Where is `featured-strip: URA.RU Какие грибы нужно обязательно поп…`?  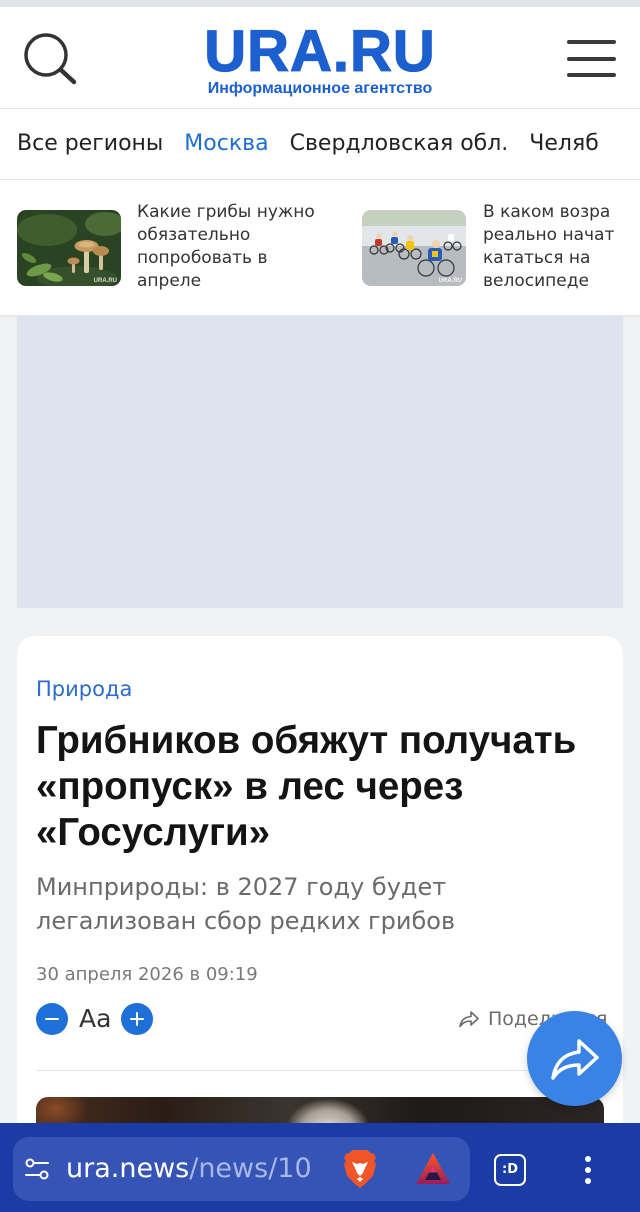 featured-strip: URA.RU Какие грибы нужно обязательно поп… is located at coordinates (320, 247).